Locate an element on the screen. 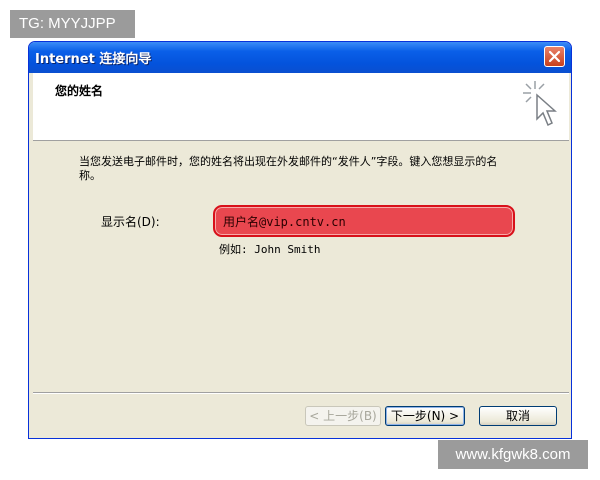 The image size is (600, 480). close-button is located at coordinates (554, 56).